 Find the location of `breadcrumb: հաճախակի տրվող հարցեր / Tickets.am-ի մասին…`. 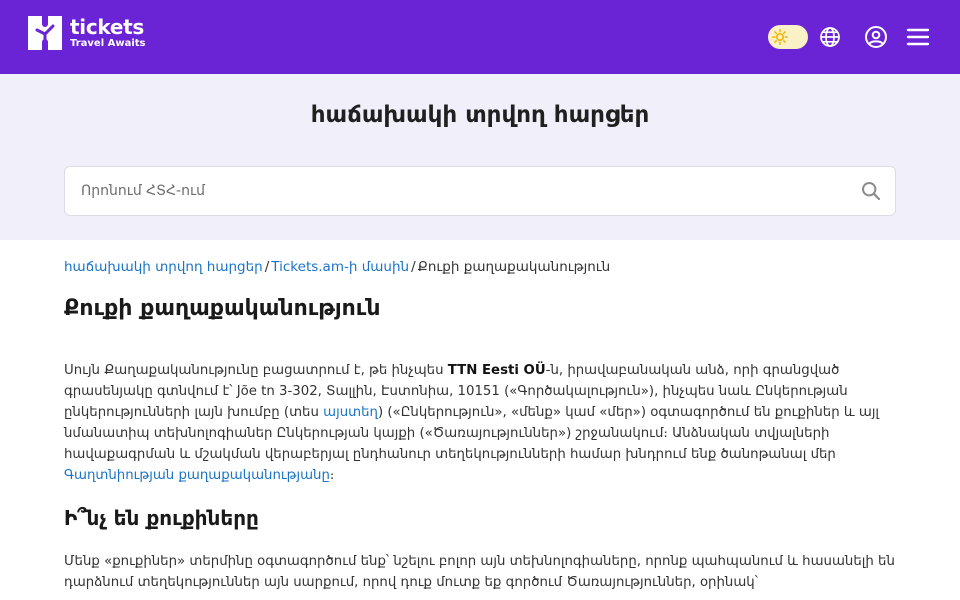

breadcrumb: հաճախակի տրվող հարցեր / Tickets.am-ի մասին… is located at coordinates (480, 267).